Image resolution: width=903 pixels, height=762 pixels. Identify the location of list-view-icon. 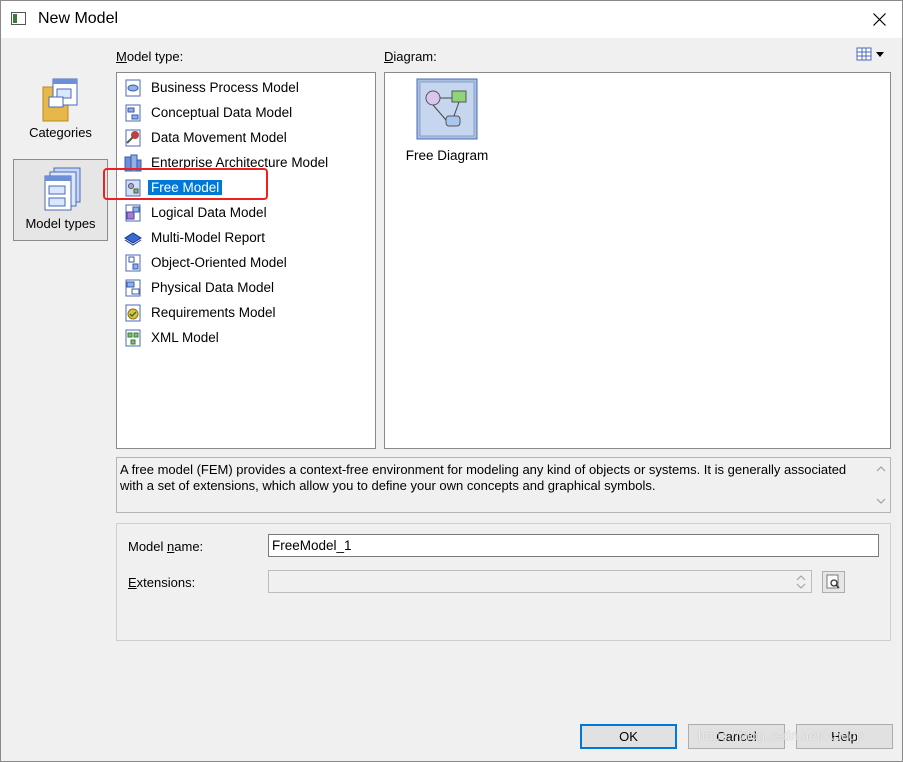
(870, 54).